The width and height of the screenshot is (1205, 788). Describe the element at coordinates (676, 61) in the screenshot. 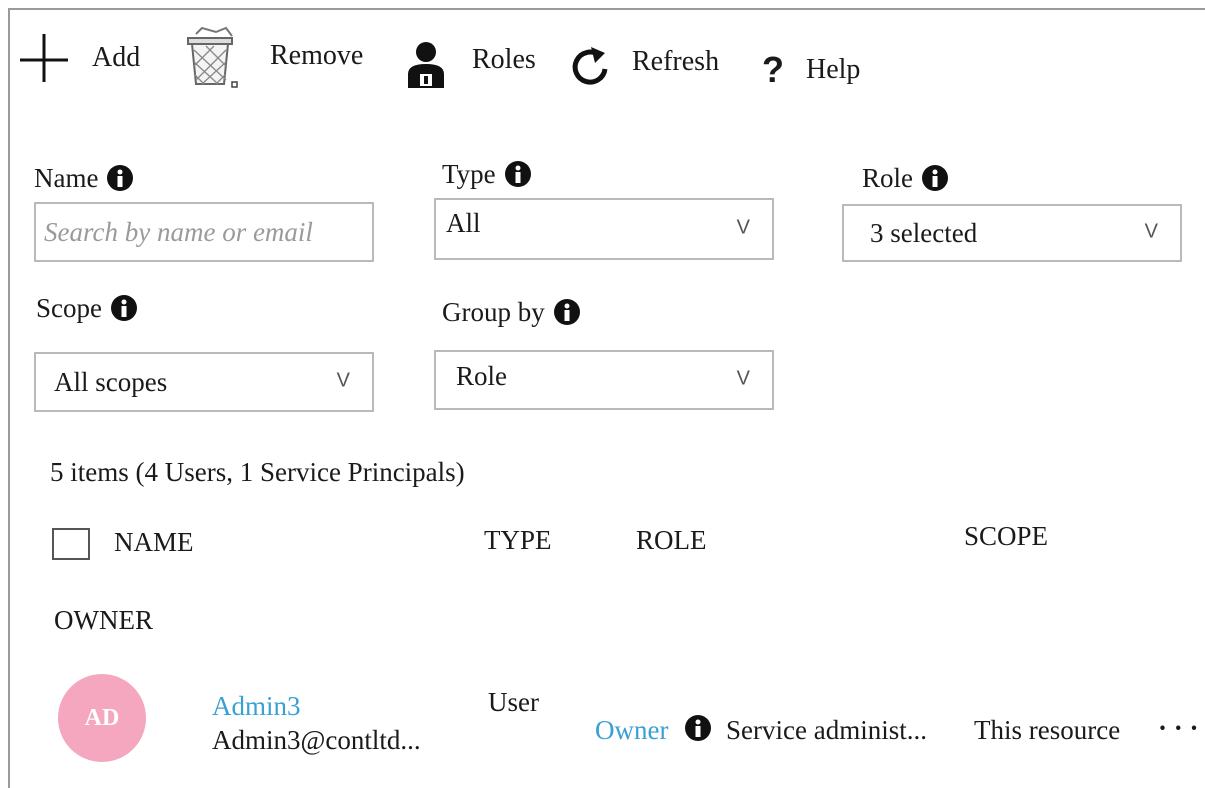

I see `refresh-label: Refresh` at that location.